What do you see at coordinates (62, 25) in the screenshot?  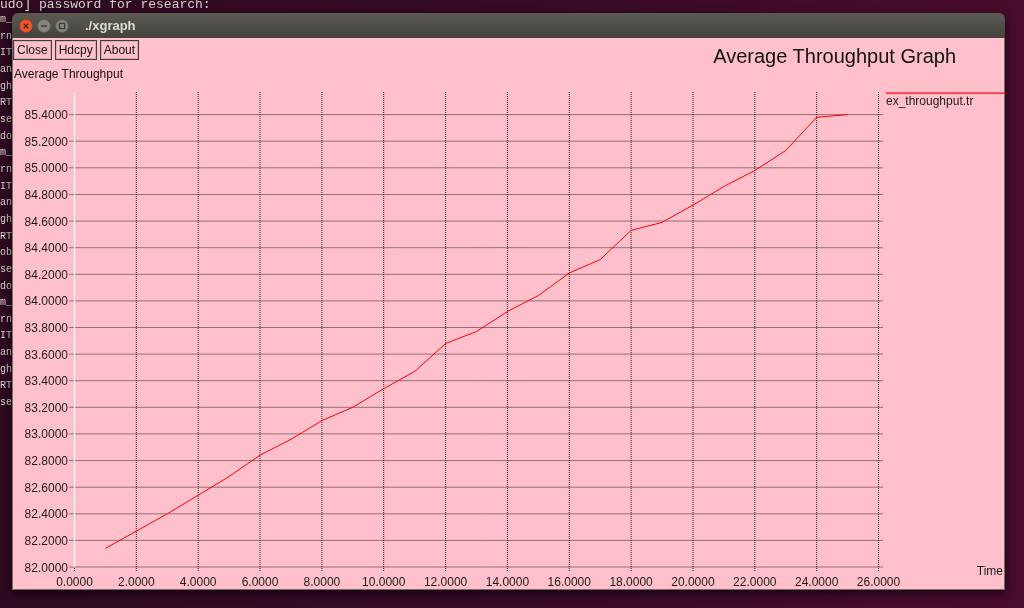 I see `maximize-icon` at bounding box center [62, 25].